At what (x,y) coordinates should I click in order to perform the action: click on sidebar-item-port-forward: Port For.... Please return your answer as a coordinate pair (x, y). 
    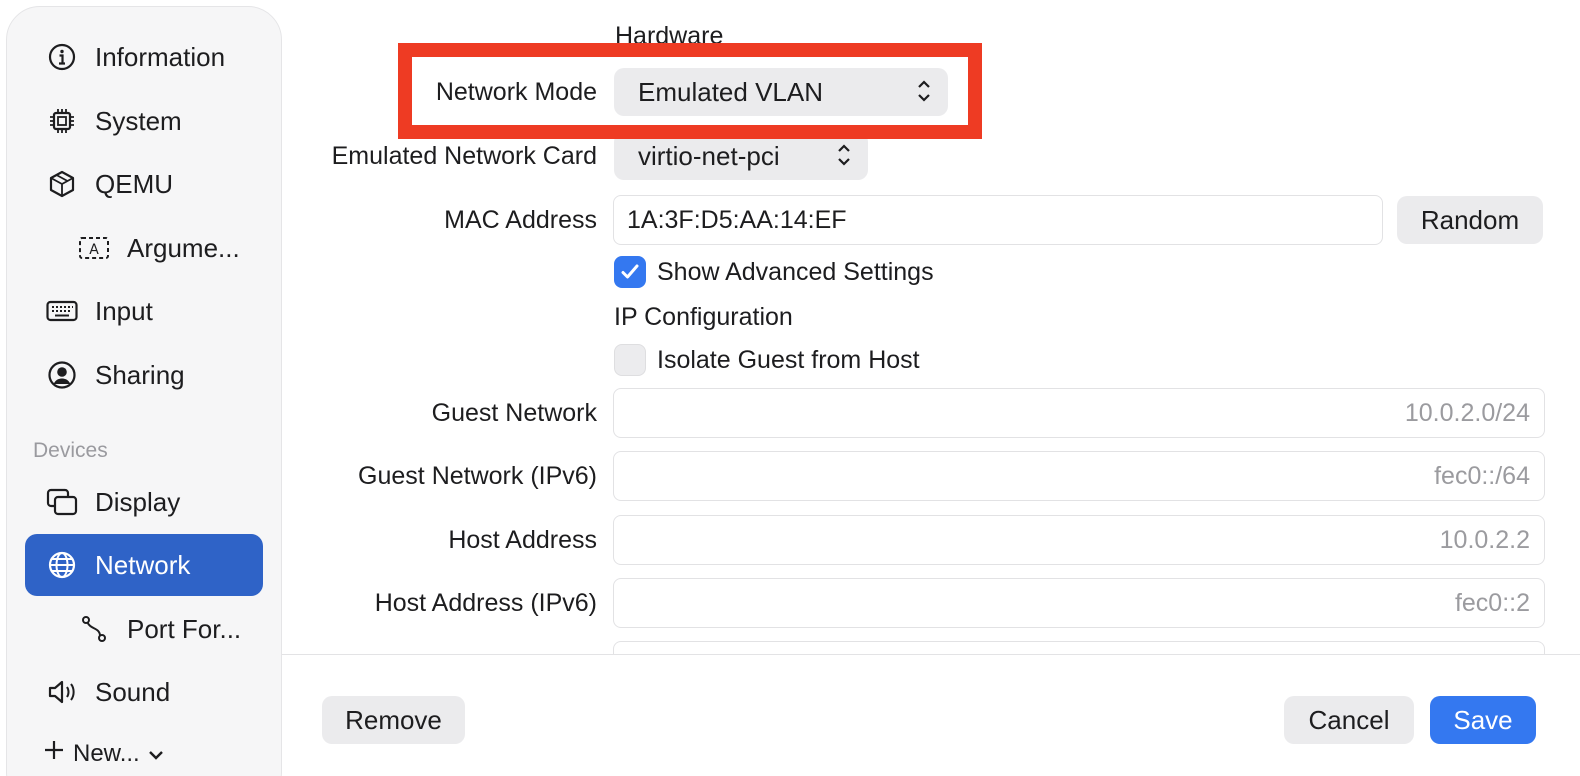
    Looking at the image, I should click on (160, 629).